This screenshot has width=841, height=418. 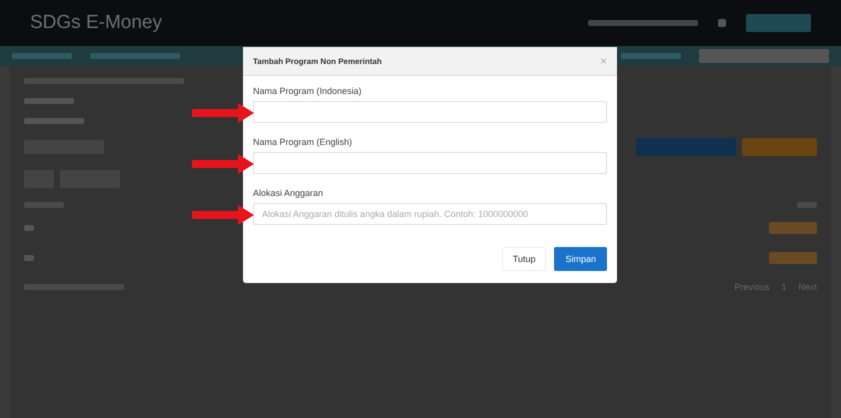 I want to click on field-label: Nama Program (English), so click(x=303, y=142).